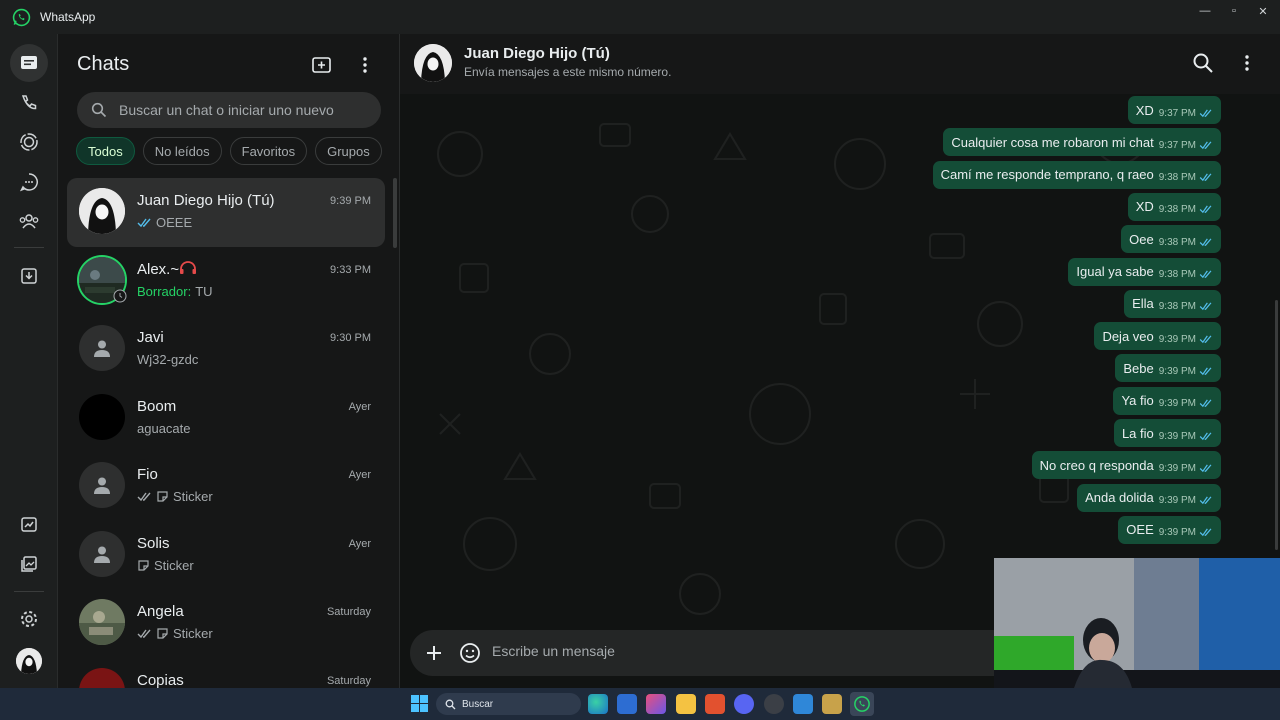  Describe the element at coordinates (164, 222) in the screenshot. I see `chat-preview: OEEE` at that location.